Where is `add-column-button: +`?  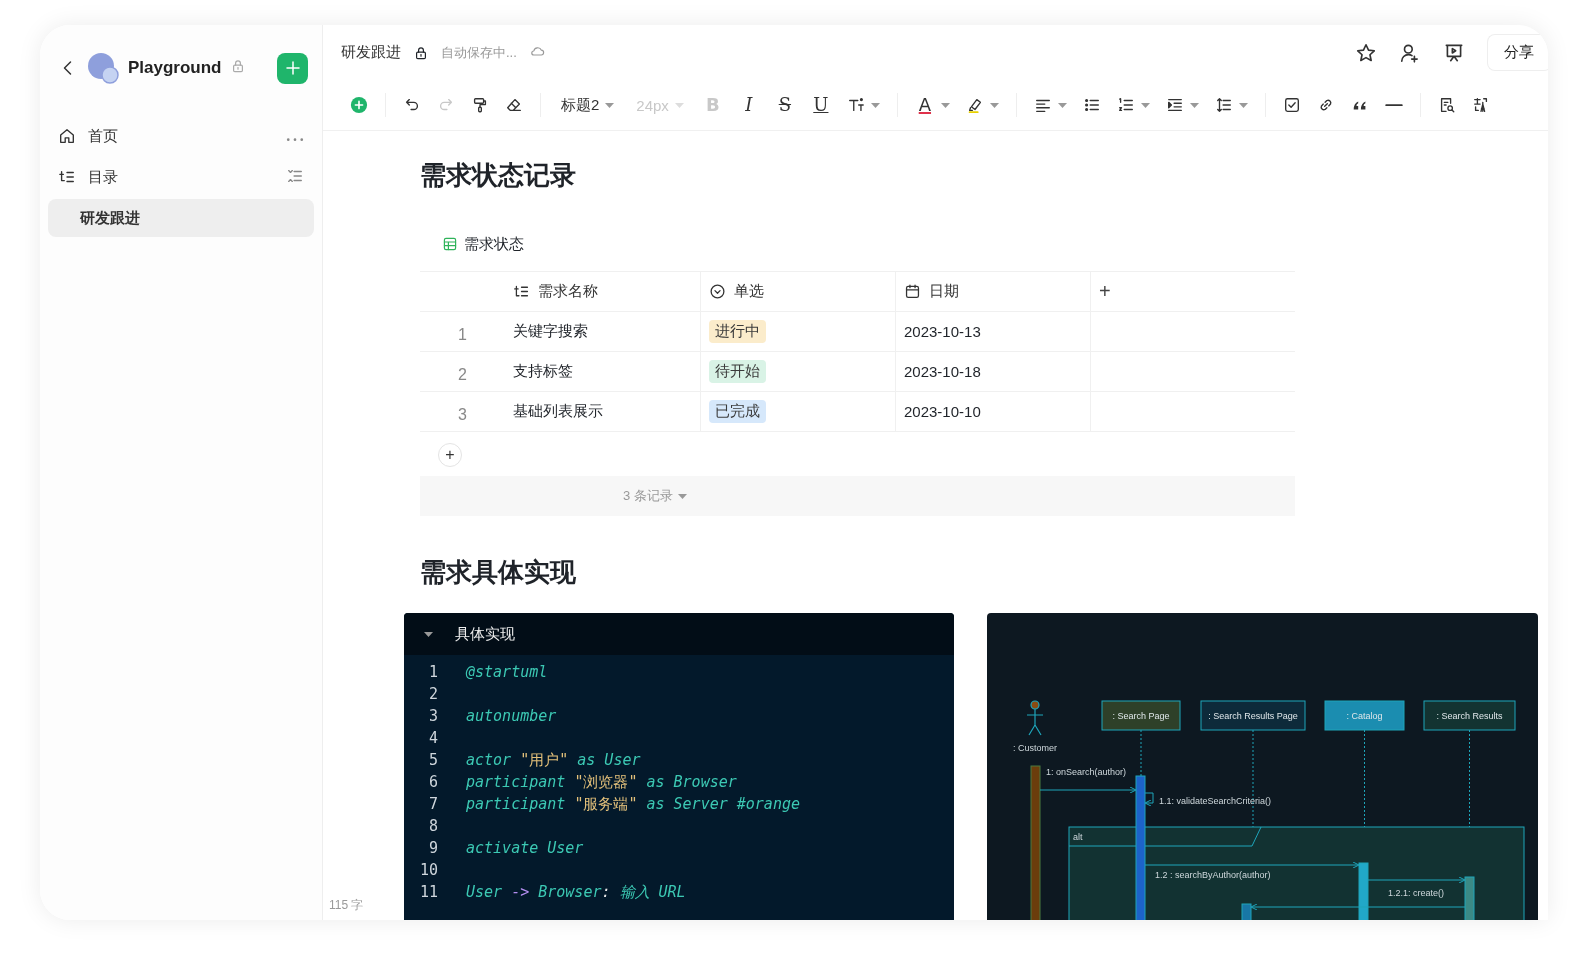 add-column-button: + is located at coordinates (1105, 291).